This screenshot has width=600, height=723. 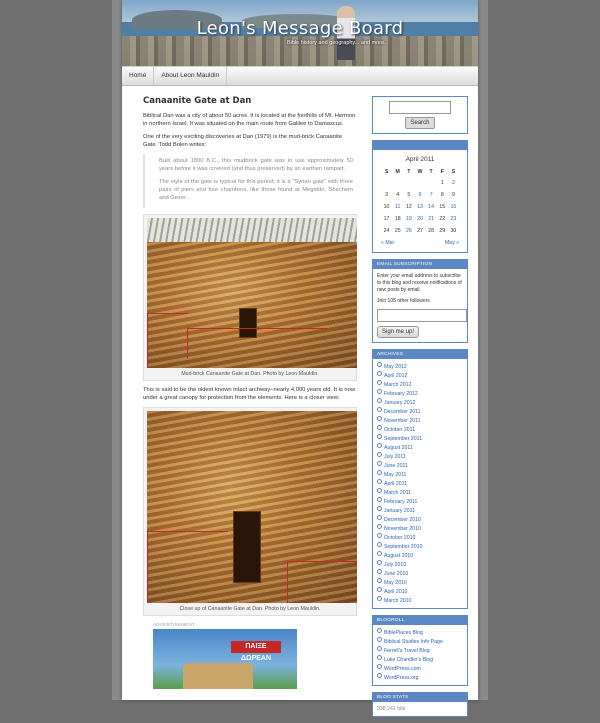 What do you see at coordinates (420, 555) in the screenshot?
I see `archive-link: August 2010` at bounding box center [420, 555].